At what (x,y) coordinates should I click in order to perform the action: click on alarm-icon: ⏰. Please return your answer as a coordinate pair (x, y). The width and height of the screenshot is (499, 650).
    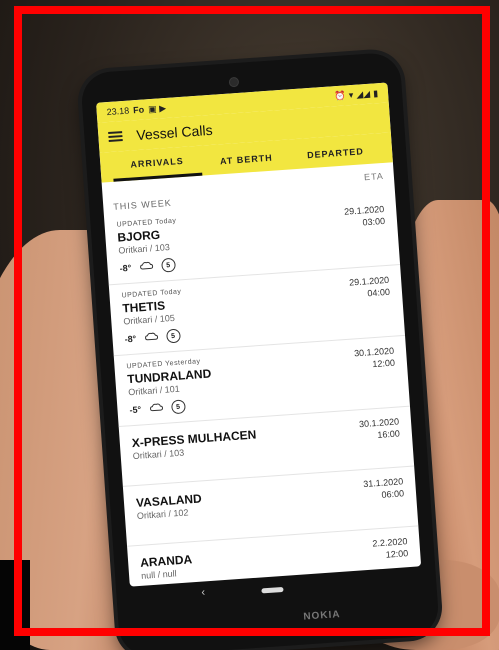
    Looking at the image, I should click on (340, 95).